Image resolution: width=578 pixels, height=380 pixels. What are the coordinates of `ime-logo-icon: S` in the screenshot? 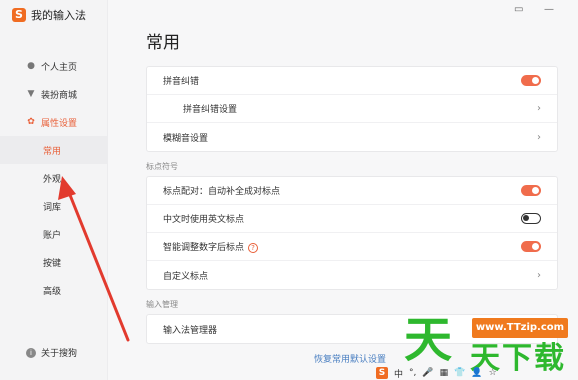 It's located at (382, 373).